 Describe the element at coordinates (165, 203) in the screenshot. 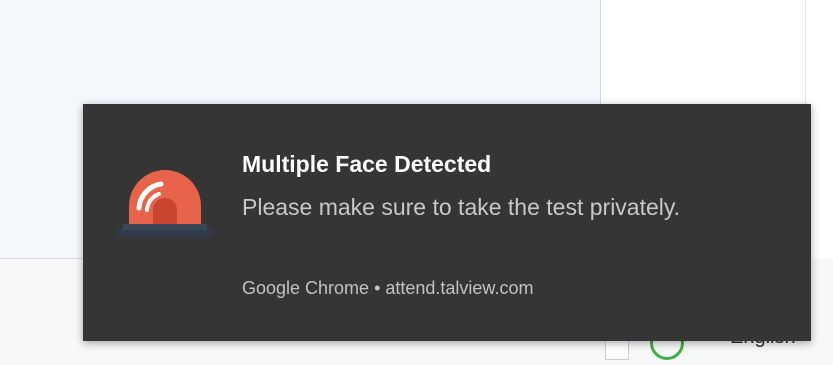

I see `siren-alarm-icon` at that location.